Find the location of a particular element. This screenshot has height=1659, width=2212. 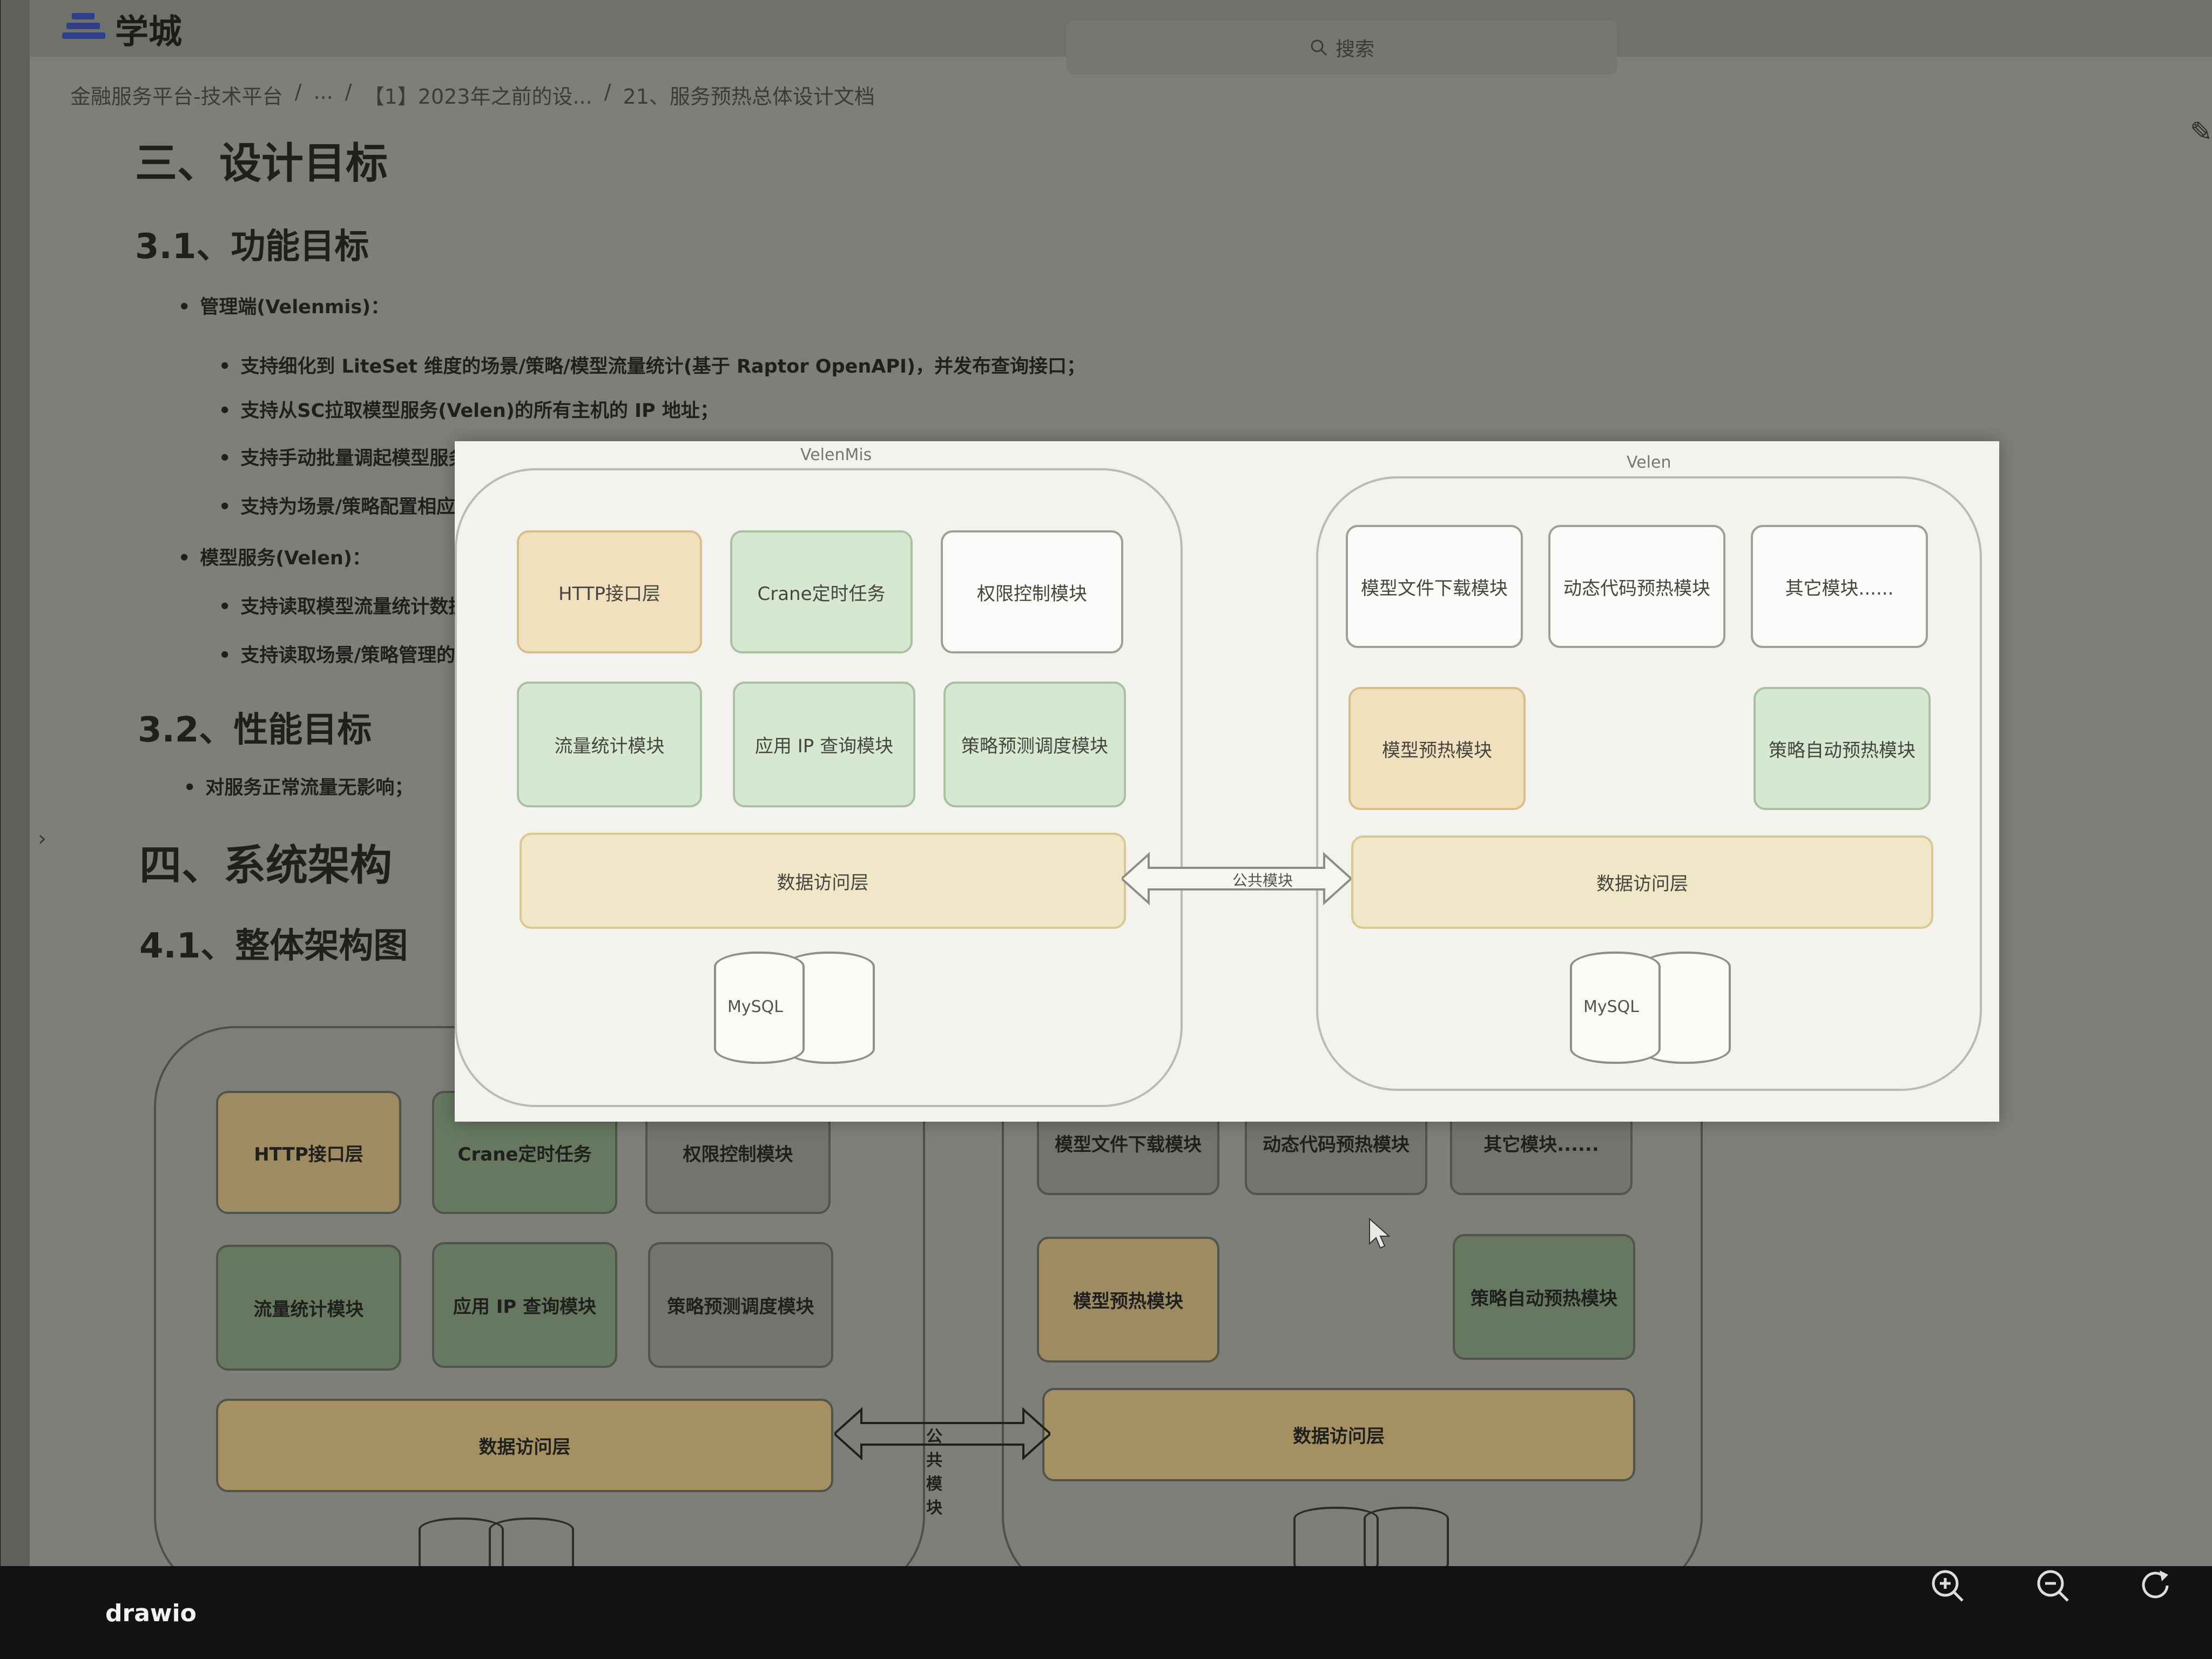

traffic-stats-box: 流量统计模块 is located at coordinates (609, 744).